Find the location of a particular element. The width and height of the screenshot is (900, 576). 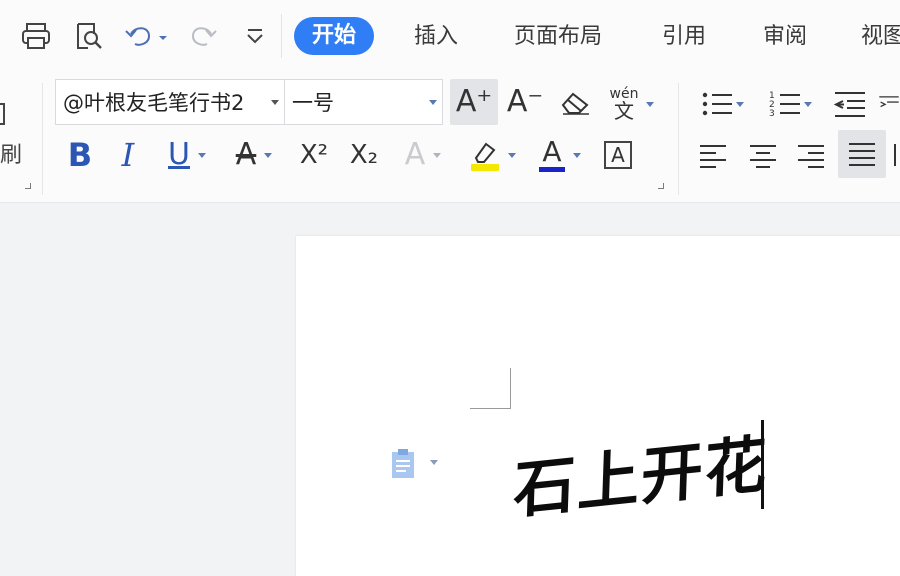

font-size-value: 一号 is located at coordinates (313, 103).